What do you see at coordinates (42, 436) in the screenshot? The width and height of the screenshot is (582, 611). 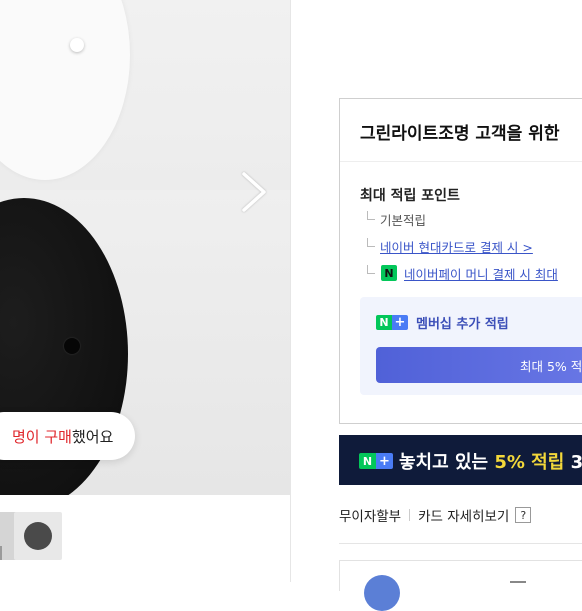 I see `purchase-count-text: 명이 구매` at bounding box center [42, 436].